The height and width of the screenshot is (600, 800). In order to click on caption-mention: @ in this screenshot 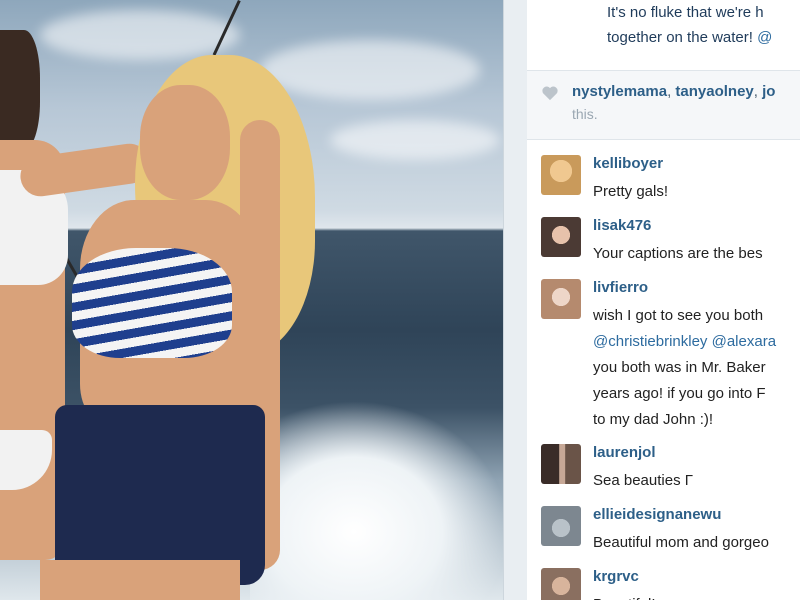, I will do `click(764, 37)`.